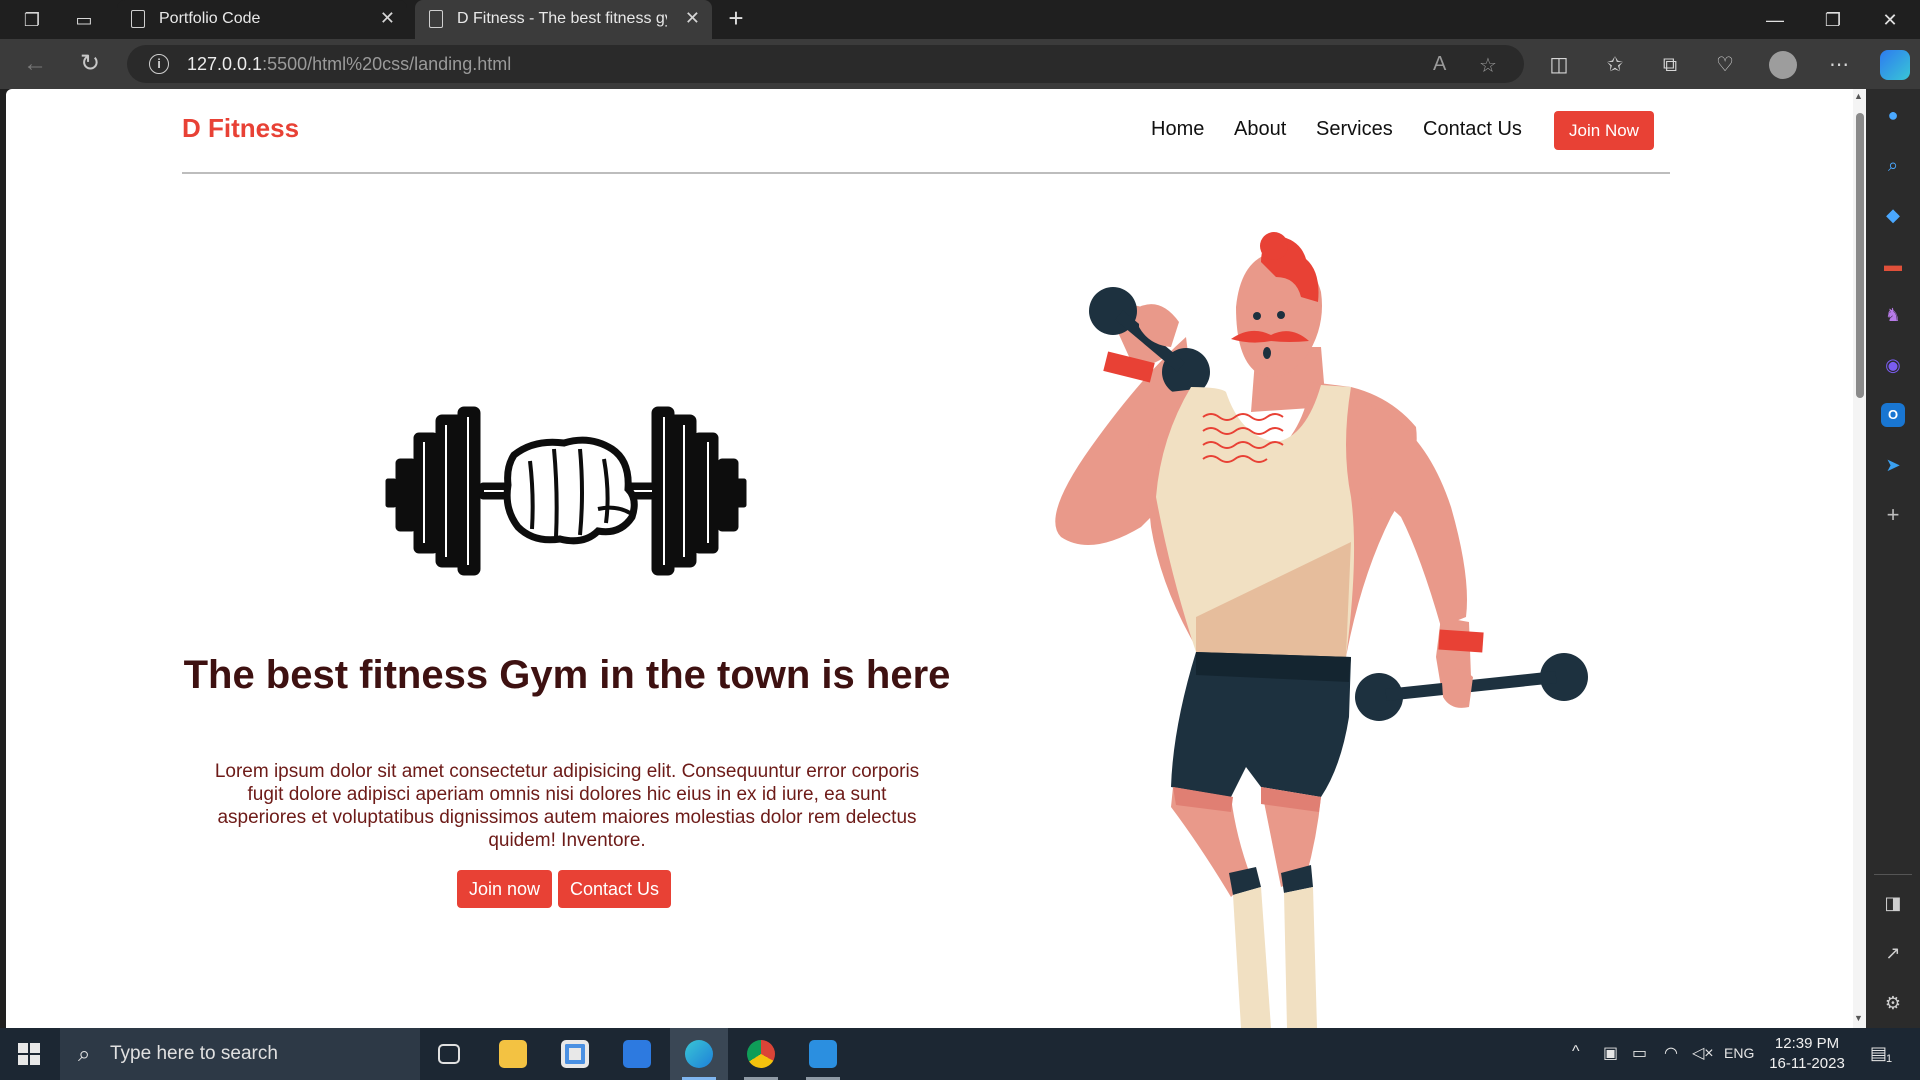 Image resolution: width=1920 pixels, height=1080 pixels. What do you see at coordinates (1615, 65) in the screenshot?
I see `favorites-icon: ✩` at bounding box center [1615, 65].